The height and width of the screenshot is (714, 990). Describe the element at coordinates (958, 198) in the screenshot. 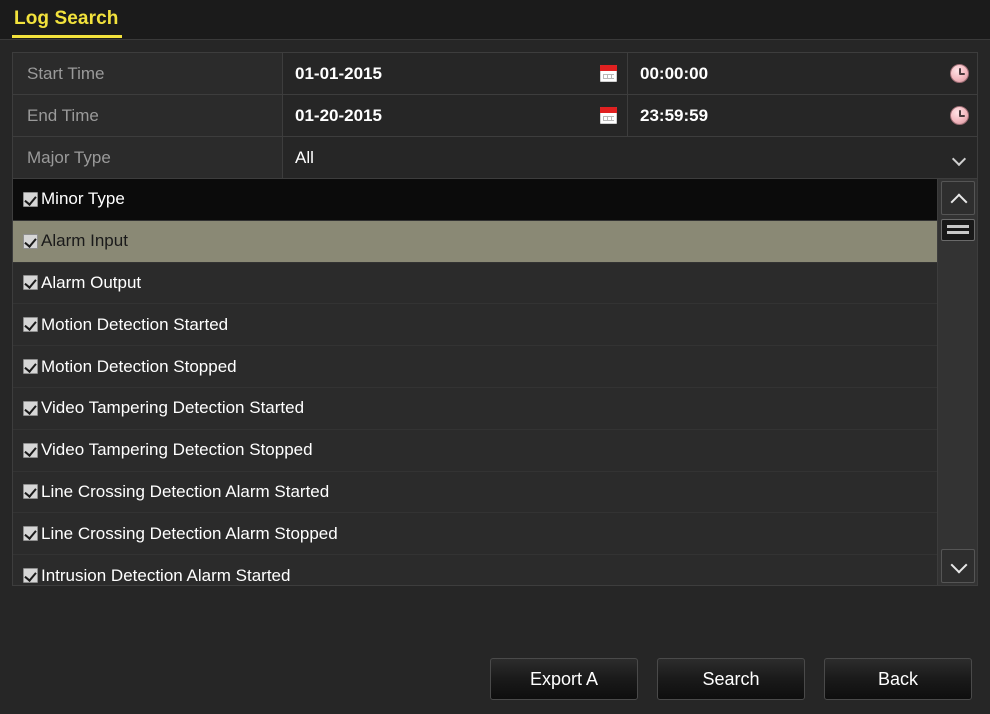

I see `chevron-up-icon` at that location.